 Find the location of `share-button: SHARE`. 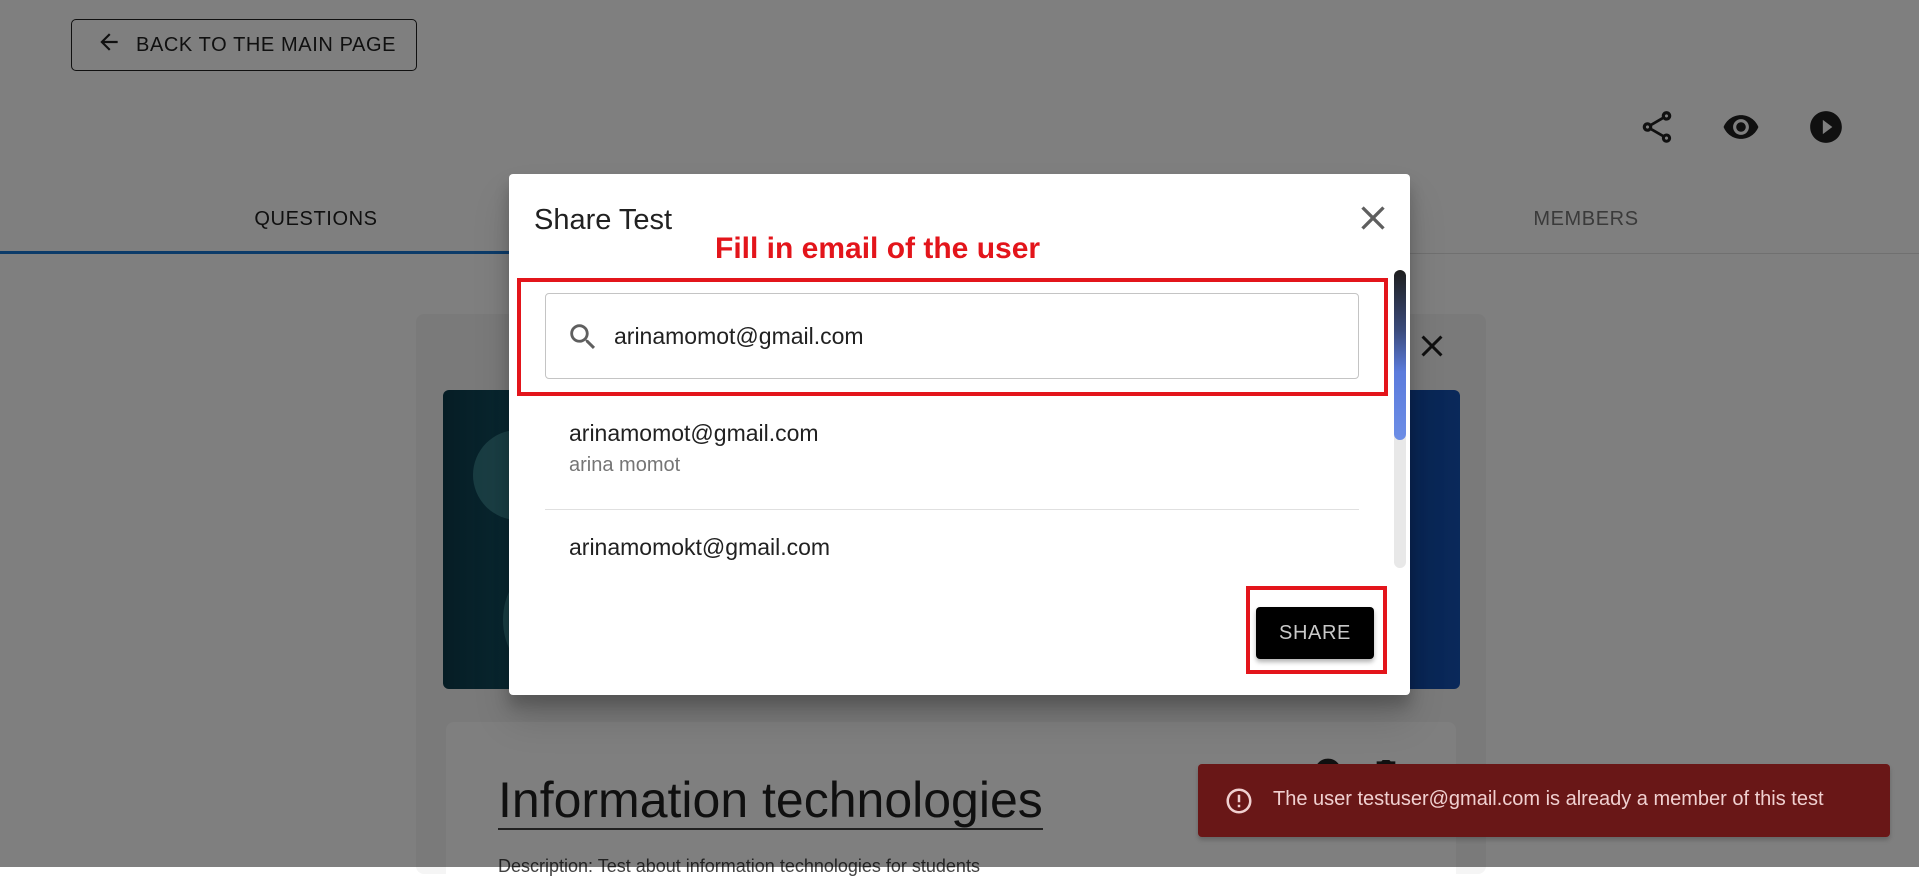

share-button: SHARE is located at coordinates (1315, 633).